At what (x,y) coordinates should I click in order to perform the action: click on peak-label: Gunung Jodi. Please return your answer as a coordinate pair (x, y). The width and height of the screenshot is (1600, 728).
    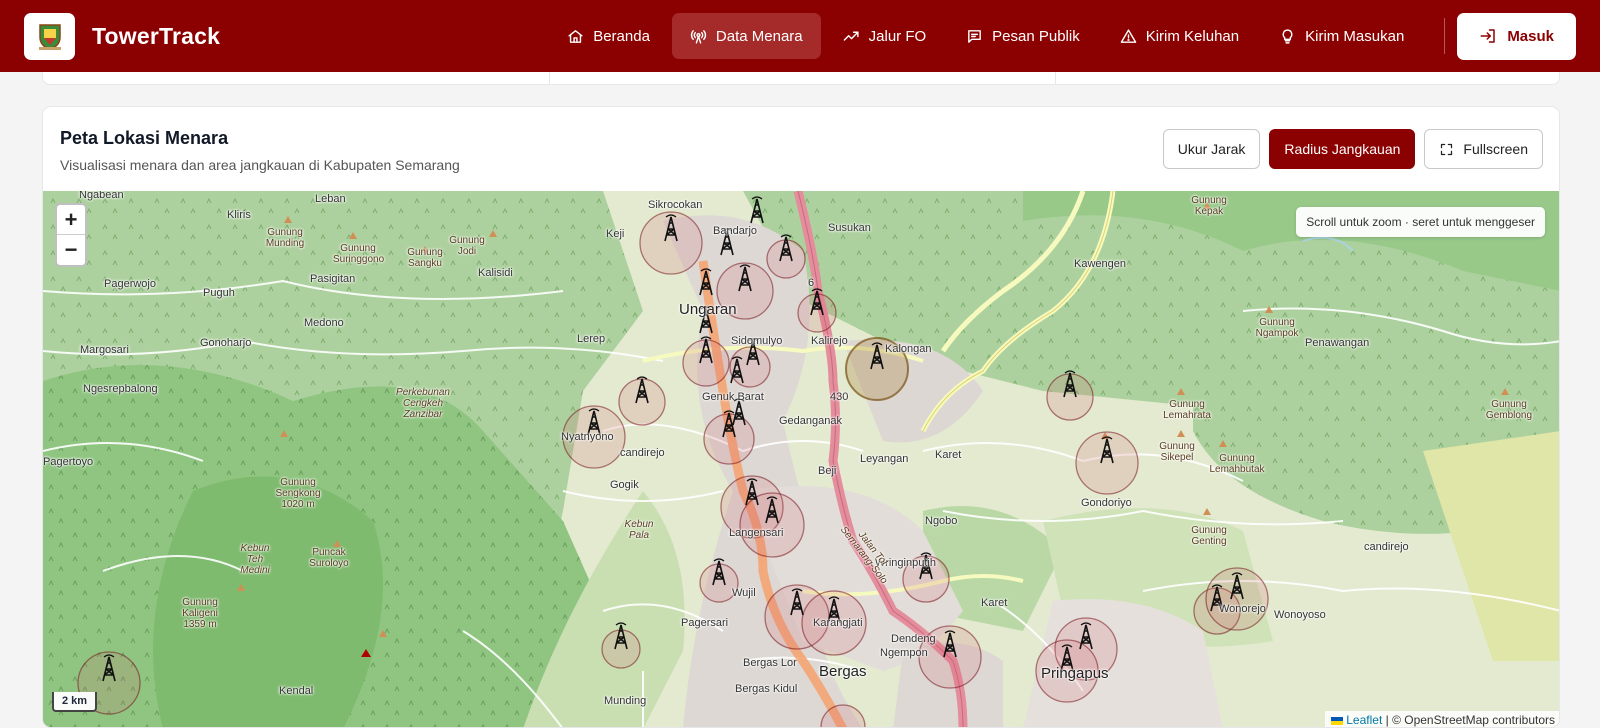
    Looking at the image, I should click on (467, 246).